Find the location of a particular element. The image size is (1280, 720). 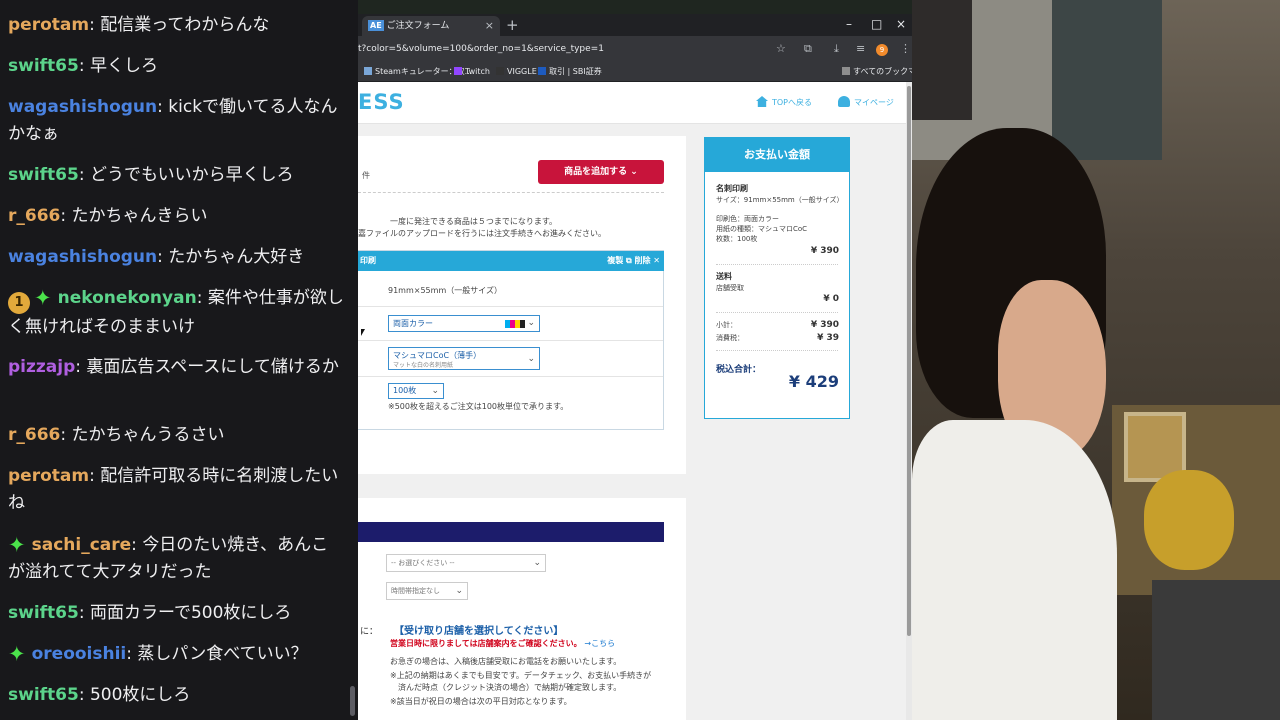

page-scrollbar is located at coordinates (909, 401).